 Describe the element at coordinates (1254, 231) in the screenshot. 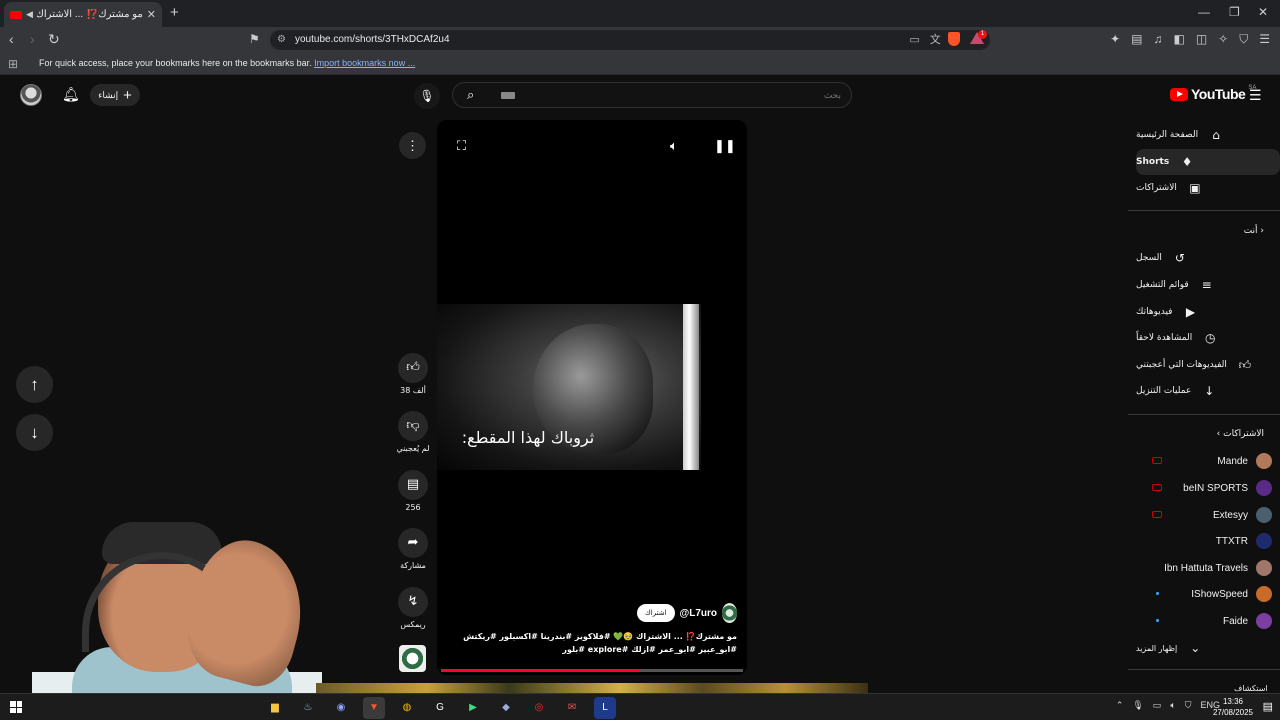

I see `you-section-header: أنت ›` at that location.